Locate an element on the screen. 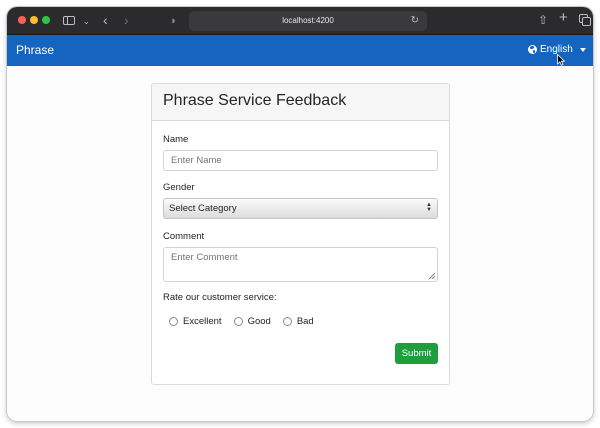  rating-option-label: Good is located at coordinates (259, 321).